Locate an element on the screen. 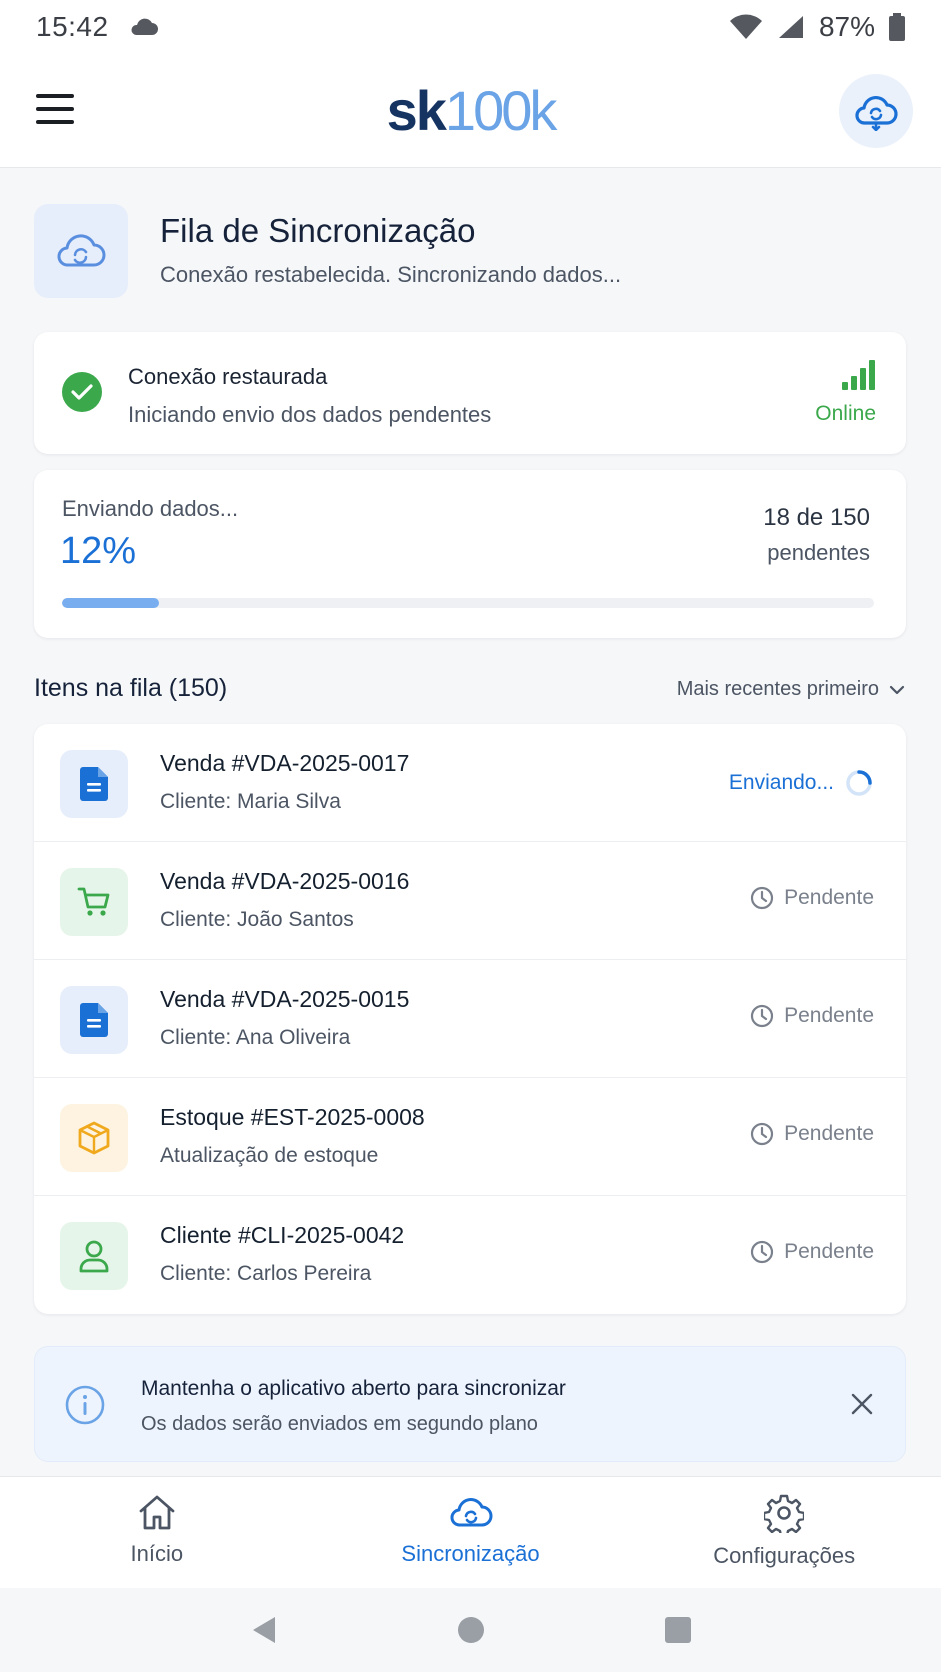 This screenshot has width=941, height=1672. nav-settings-label: Configurações is located at coordinates (784, 1555).